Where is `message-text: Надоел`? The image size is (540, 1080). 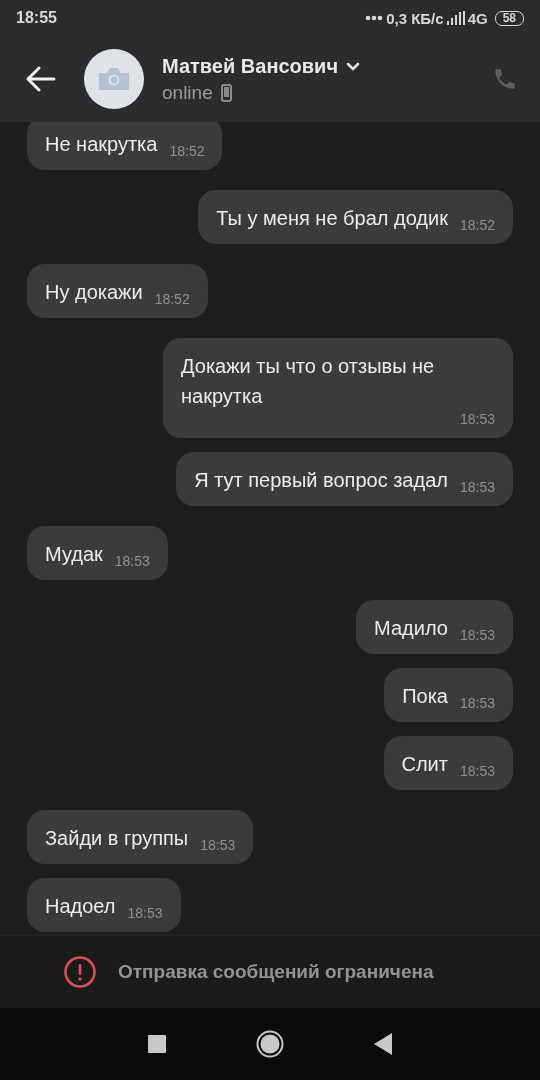
message-text: Надоел is located at coordinates (80, 906).